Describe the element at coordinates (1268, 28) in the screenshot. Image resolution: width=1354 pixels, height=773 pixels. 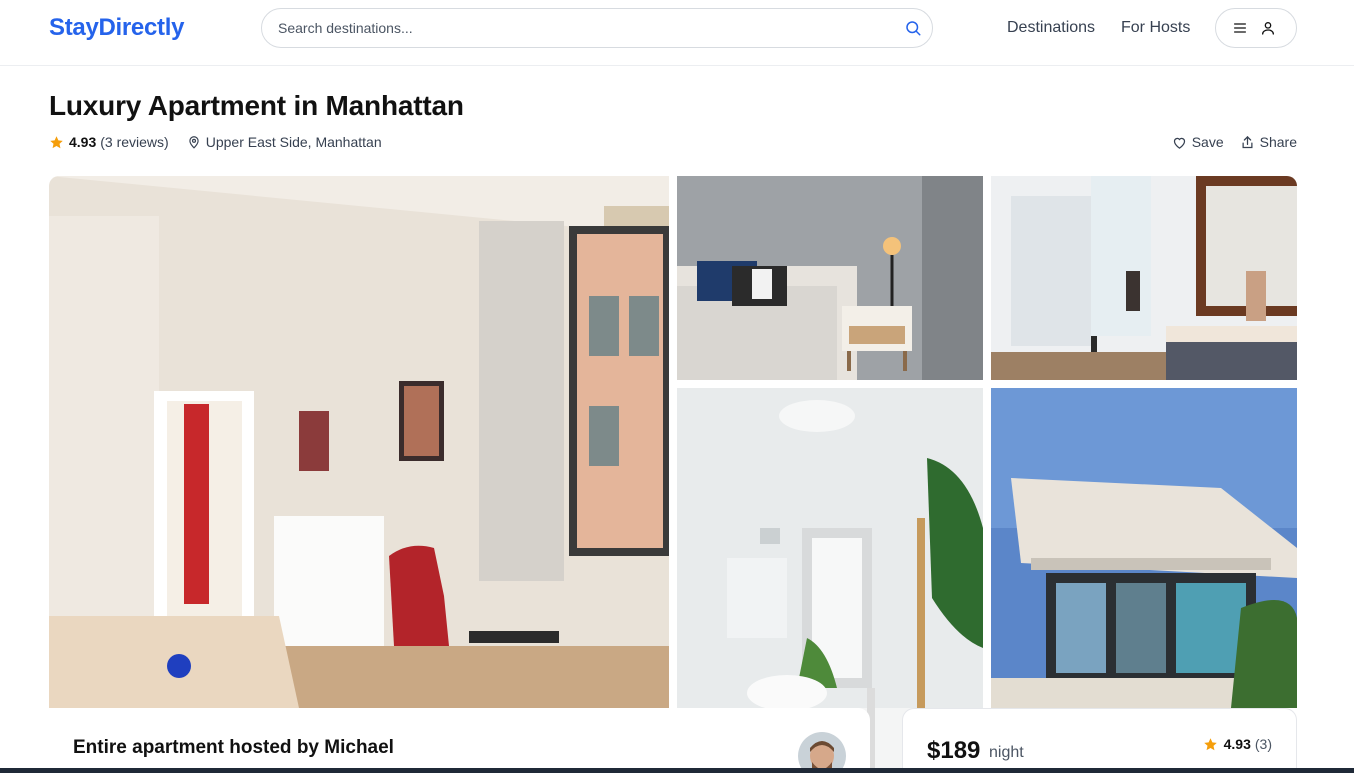
I see `user-icon` at that location.